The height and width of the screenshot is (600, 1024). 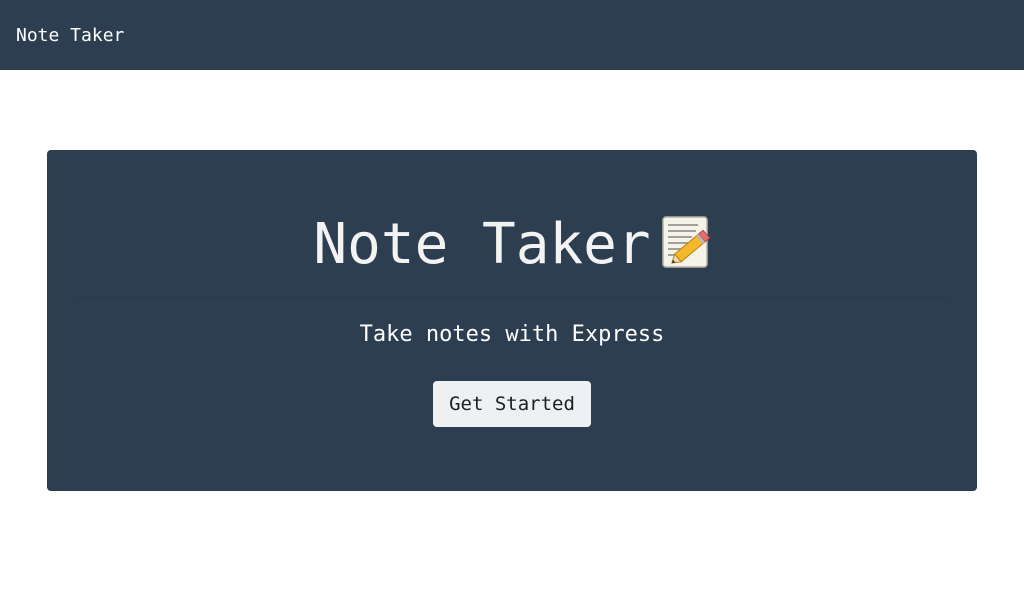 I want to click on navbar: Note Taker, so click(x=512, y=35).